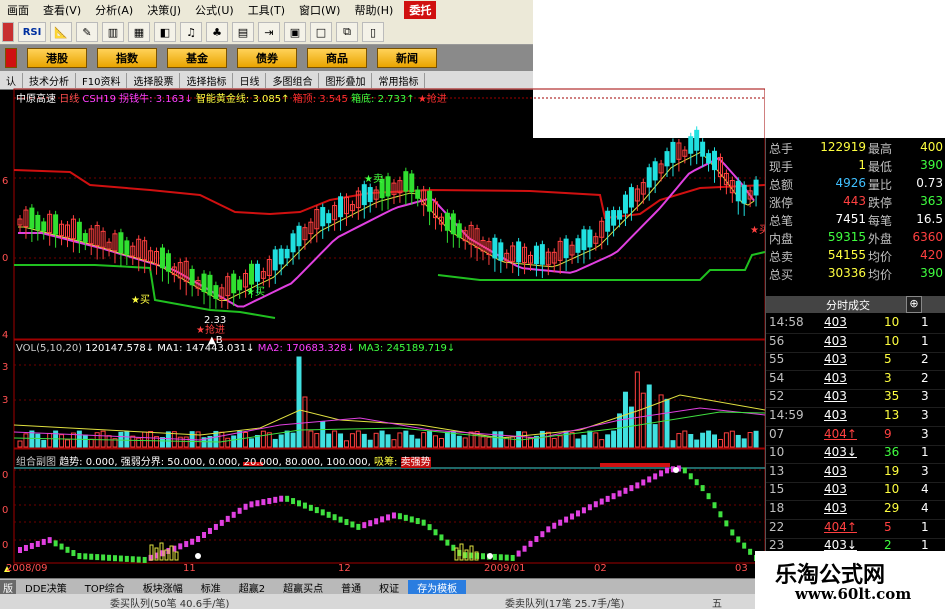 The image size is (945, 610). I want to click on tab-chaoying2: 超赢2, so click(252, 587).